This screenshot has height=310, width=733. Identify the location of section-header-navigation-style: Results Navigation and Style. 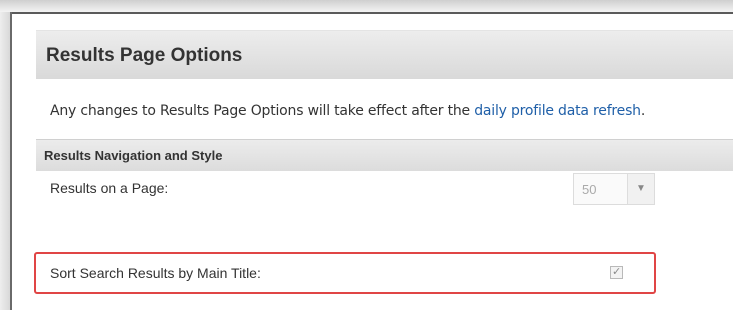
(384, 155).